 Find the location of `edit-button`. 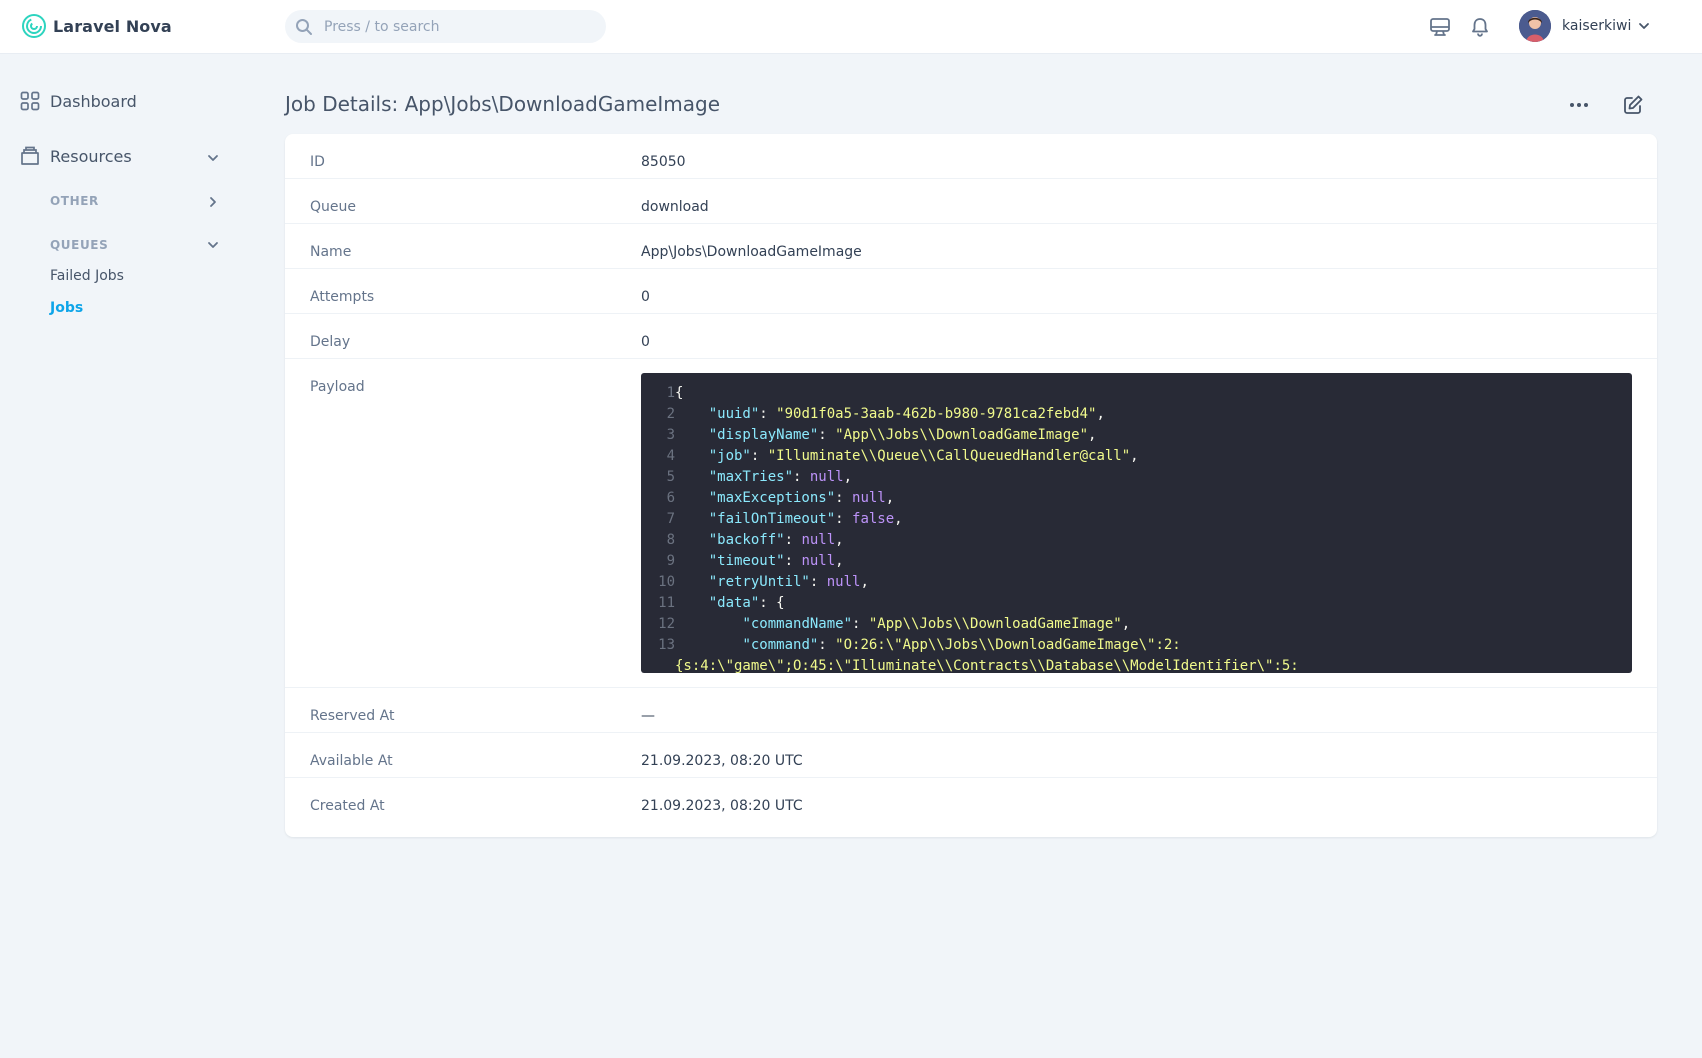

edit-button is located at coordinates (1633, 105).